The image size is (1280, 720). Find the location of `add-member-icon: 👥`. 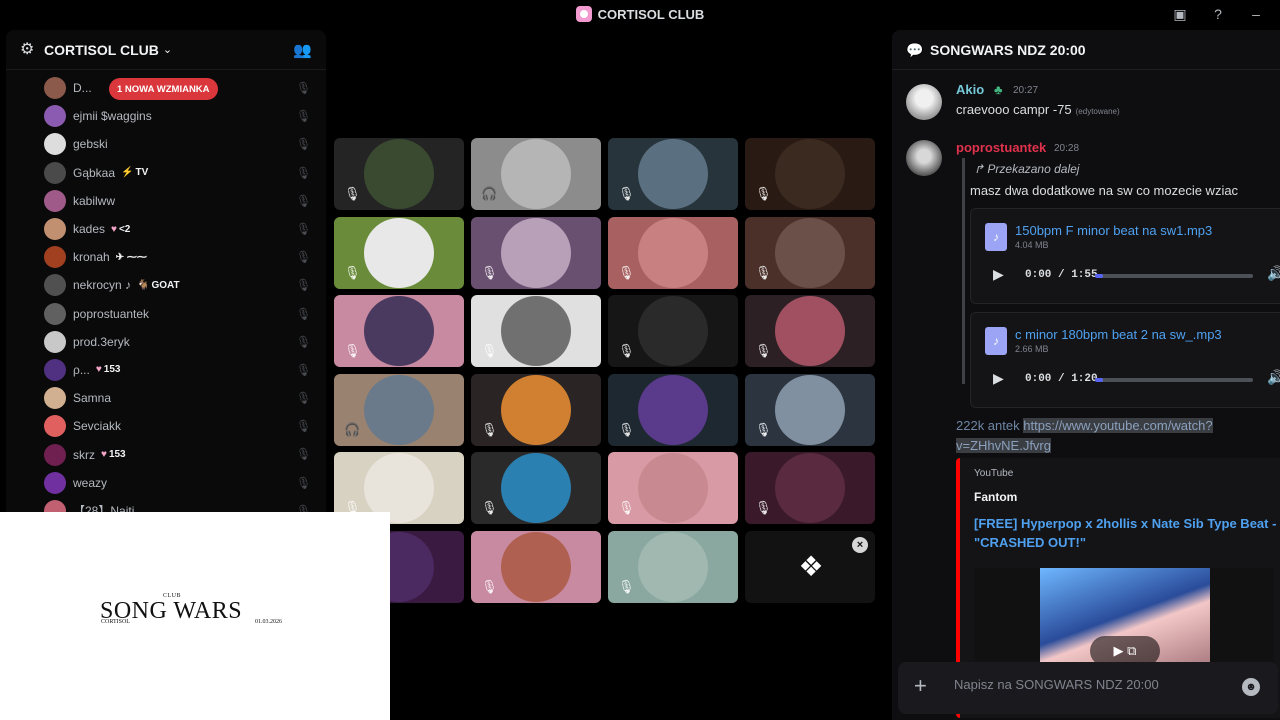

add-member-icon: 👥 is located at coordinates (302, 50).